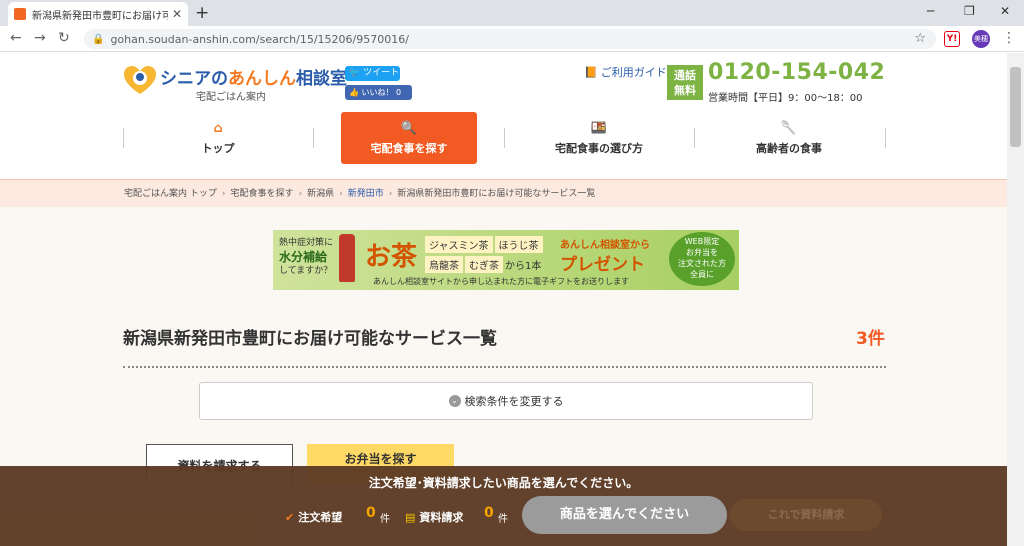 The width and height of the screenshot is (1024, 546). I want to click on nav-label: 高齢者の食事, so click(789, 148).